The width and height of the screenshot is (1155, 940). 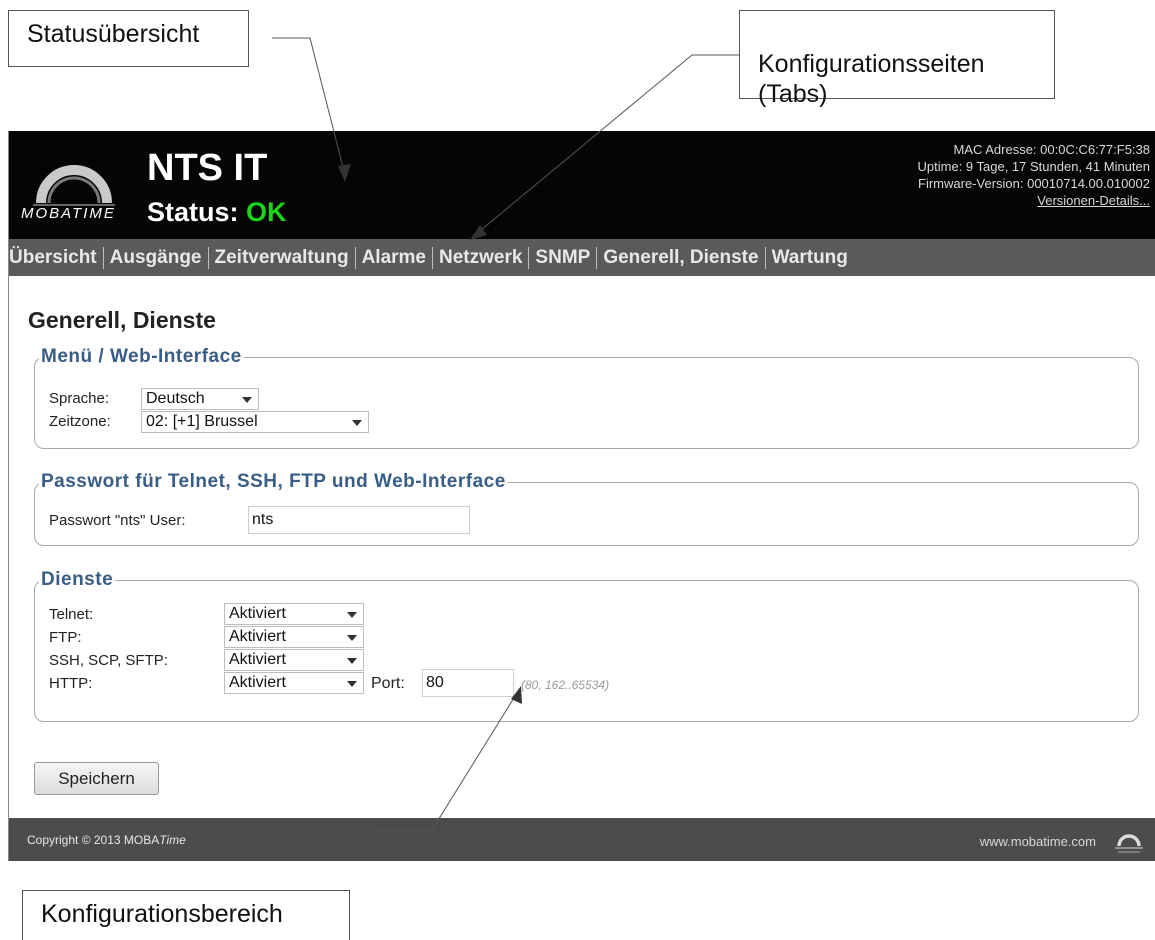 I want to click on callout-config-pages-text: Konfigurationsseiten (Tabs), so click(x=871, y=79).